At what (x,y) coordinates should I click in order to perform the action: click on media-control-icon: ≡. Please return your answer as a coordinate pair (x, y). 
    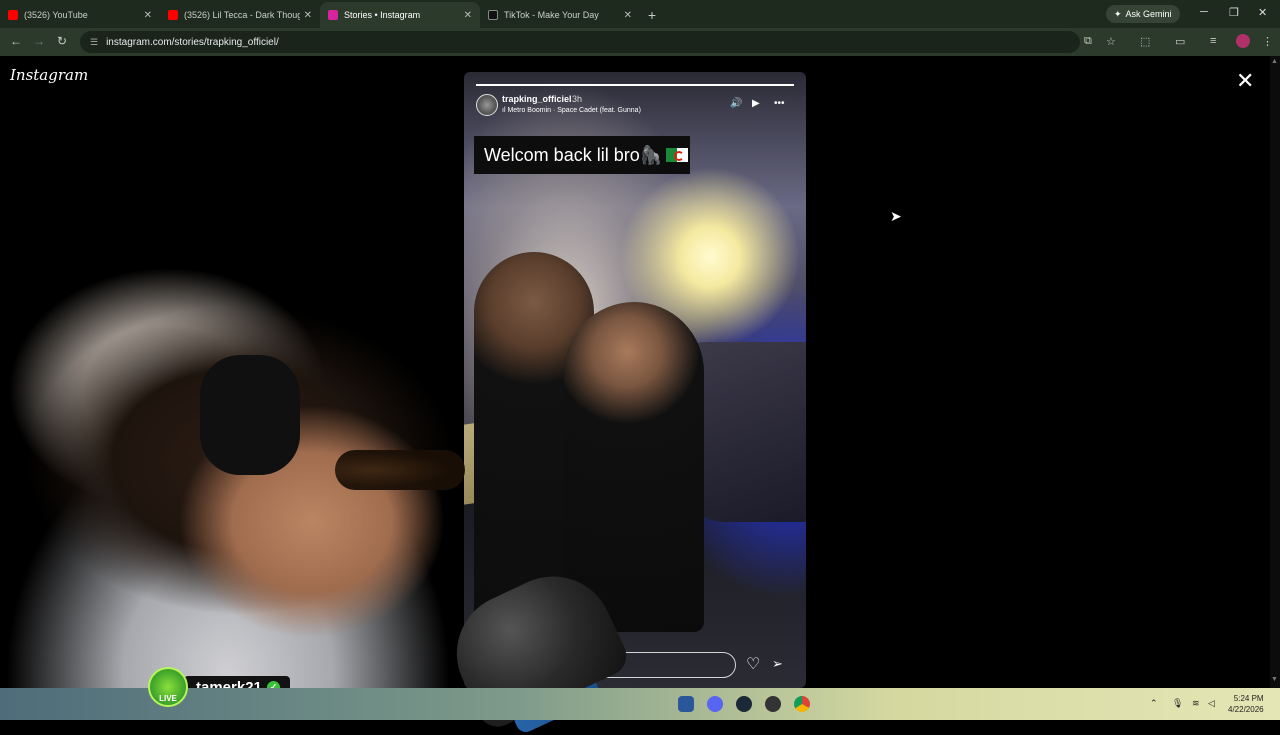
    Looking at the image, I should click on (1213, 41).